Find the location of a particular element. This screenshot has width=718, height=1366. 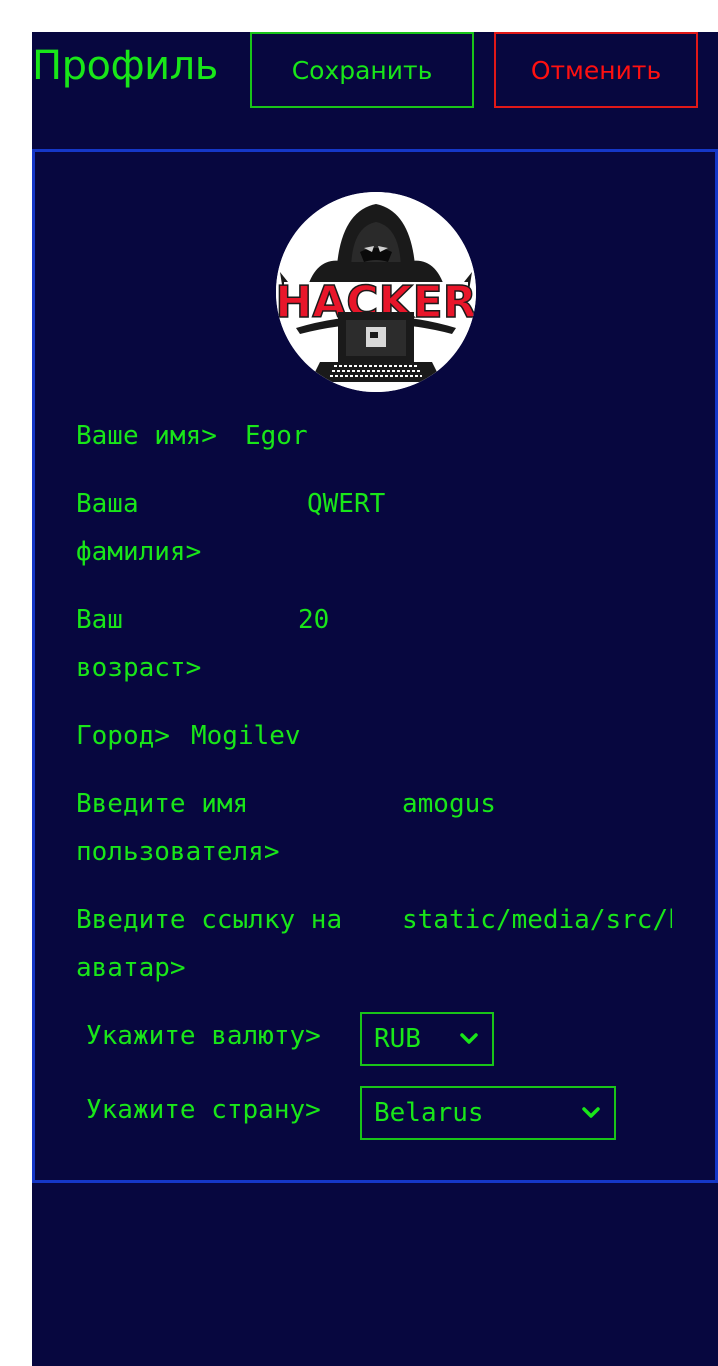

cancel-button: Отменить is located at coordinates (596, 70).